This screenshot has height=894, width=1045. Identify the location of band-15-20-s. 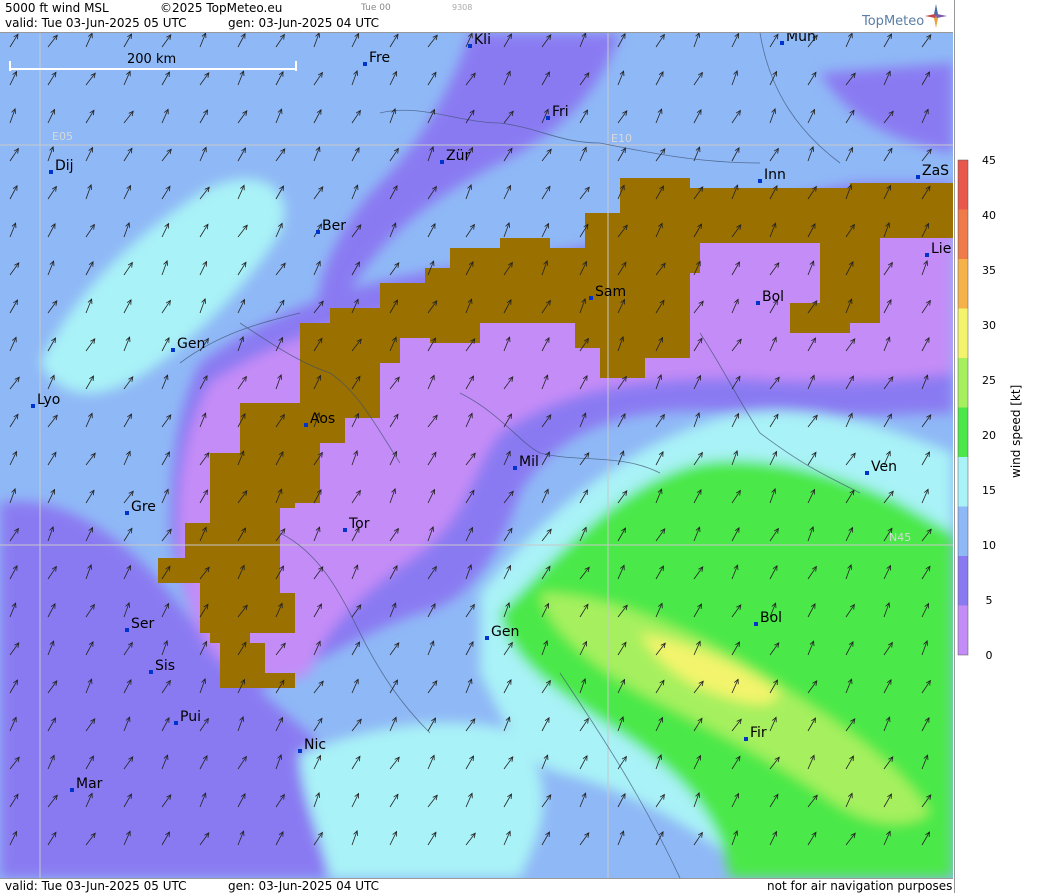
(422, 800).